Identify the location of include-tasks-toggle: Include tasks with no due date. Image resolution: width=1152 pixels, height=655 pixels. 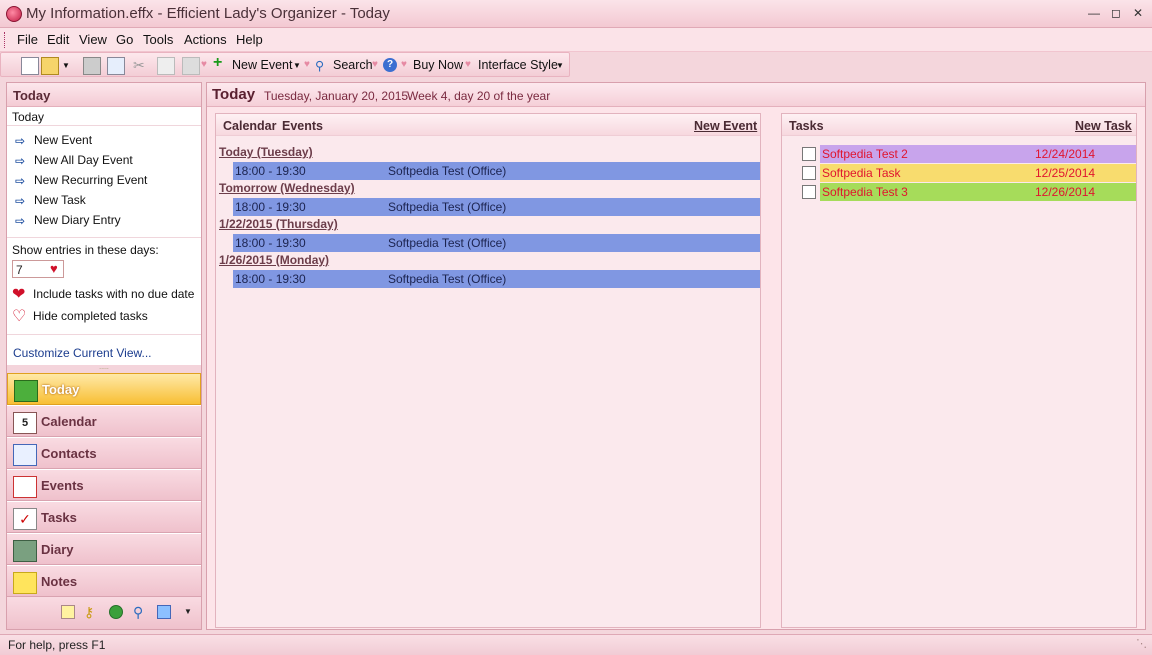
(113, 294).